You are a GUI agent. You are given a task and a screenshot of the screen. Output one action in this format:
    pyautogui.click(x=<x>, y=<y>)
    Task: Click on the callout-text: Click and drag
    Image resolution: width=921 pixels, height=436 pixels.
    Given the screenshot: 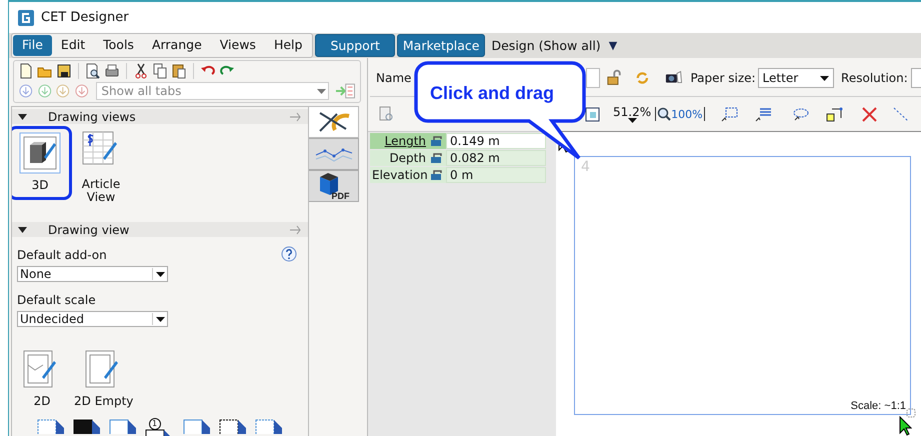 What is the action you would take?
    pyautogui.click(x=492, y=93)
    